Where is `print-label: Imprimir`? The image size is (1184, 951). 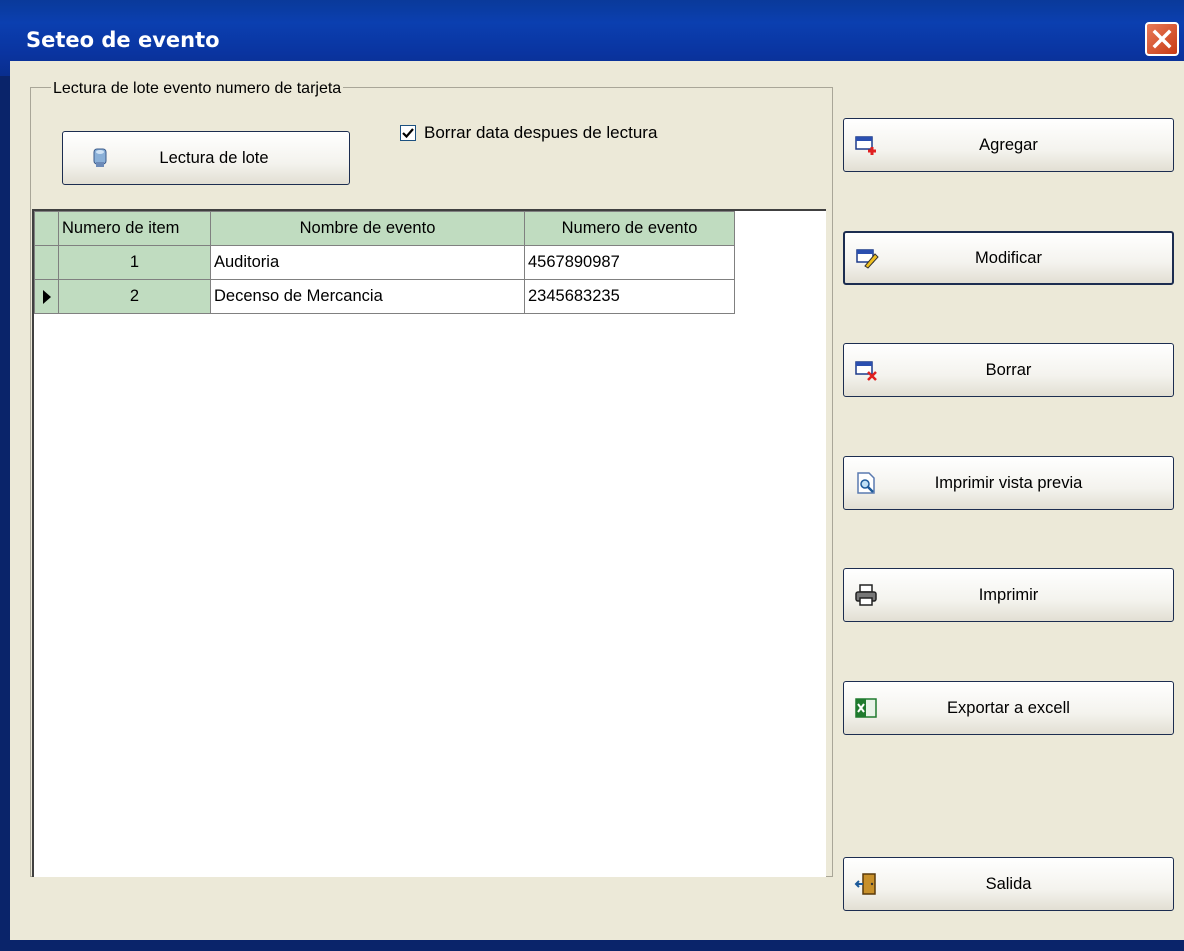 print-label: Imprimir is located at coordinates (1008, 594).